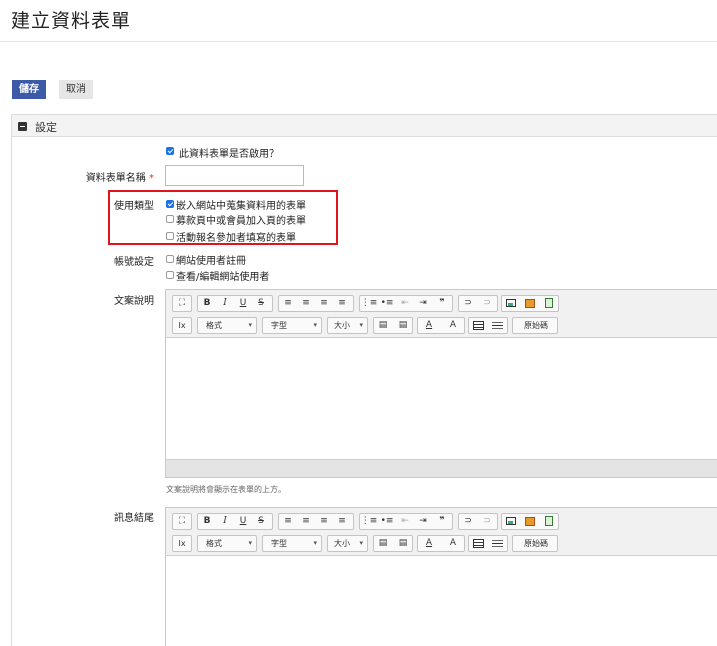  Describe the element at coordinates (226, 489) in the screenshot. I see `description-hint: 文案說明將會顯示在表單的上方。` at that location.